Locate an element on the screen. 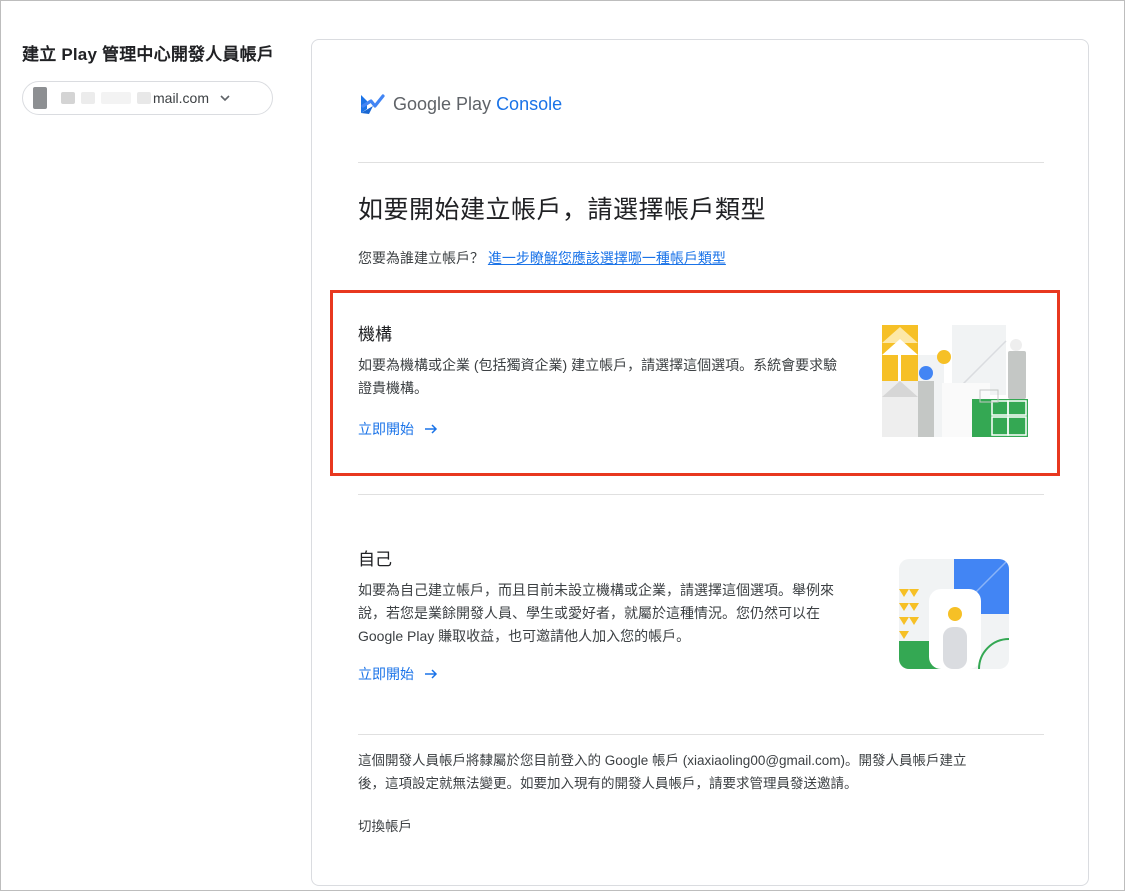 The height and width of the screenshot is (891, 1125). avatar is located at coordinates (40, 98).